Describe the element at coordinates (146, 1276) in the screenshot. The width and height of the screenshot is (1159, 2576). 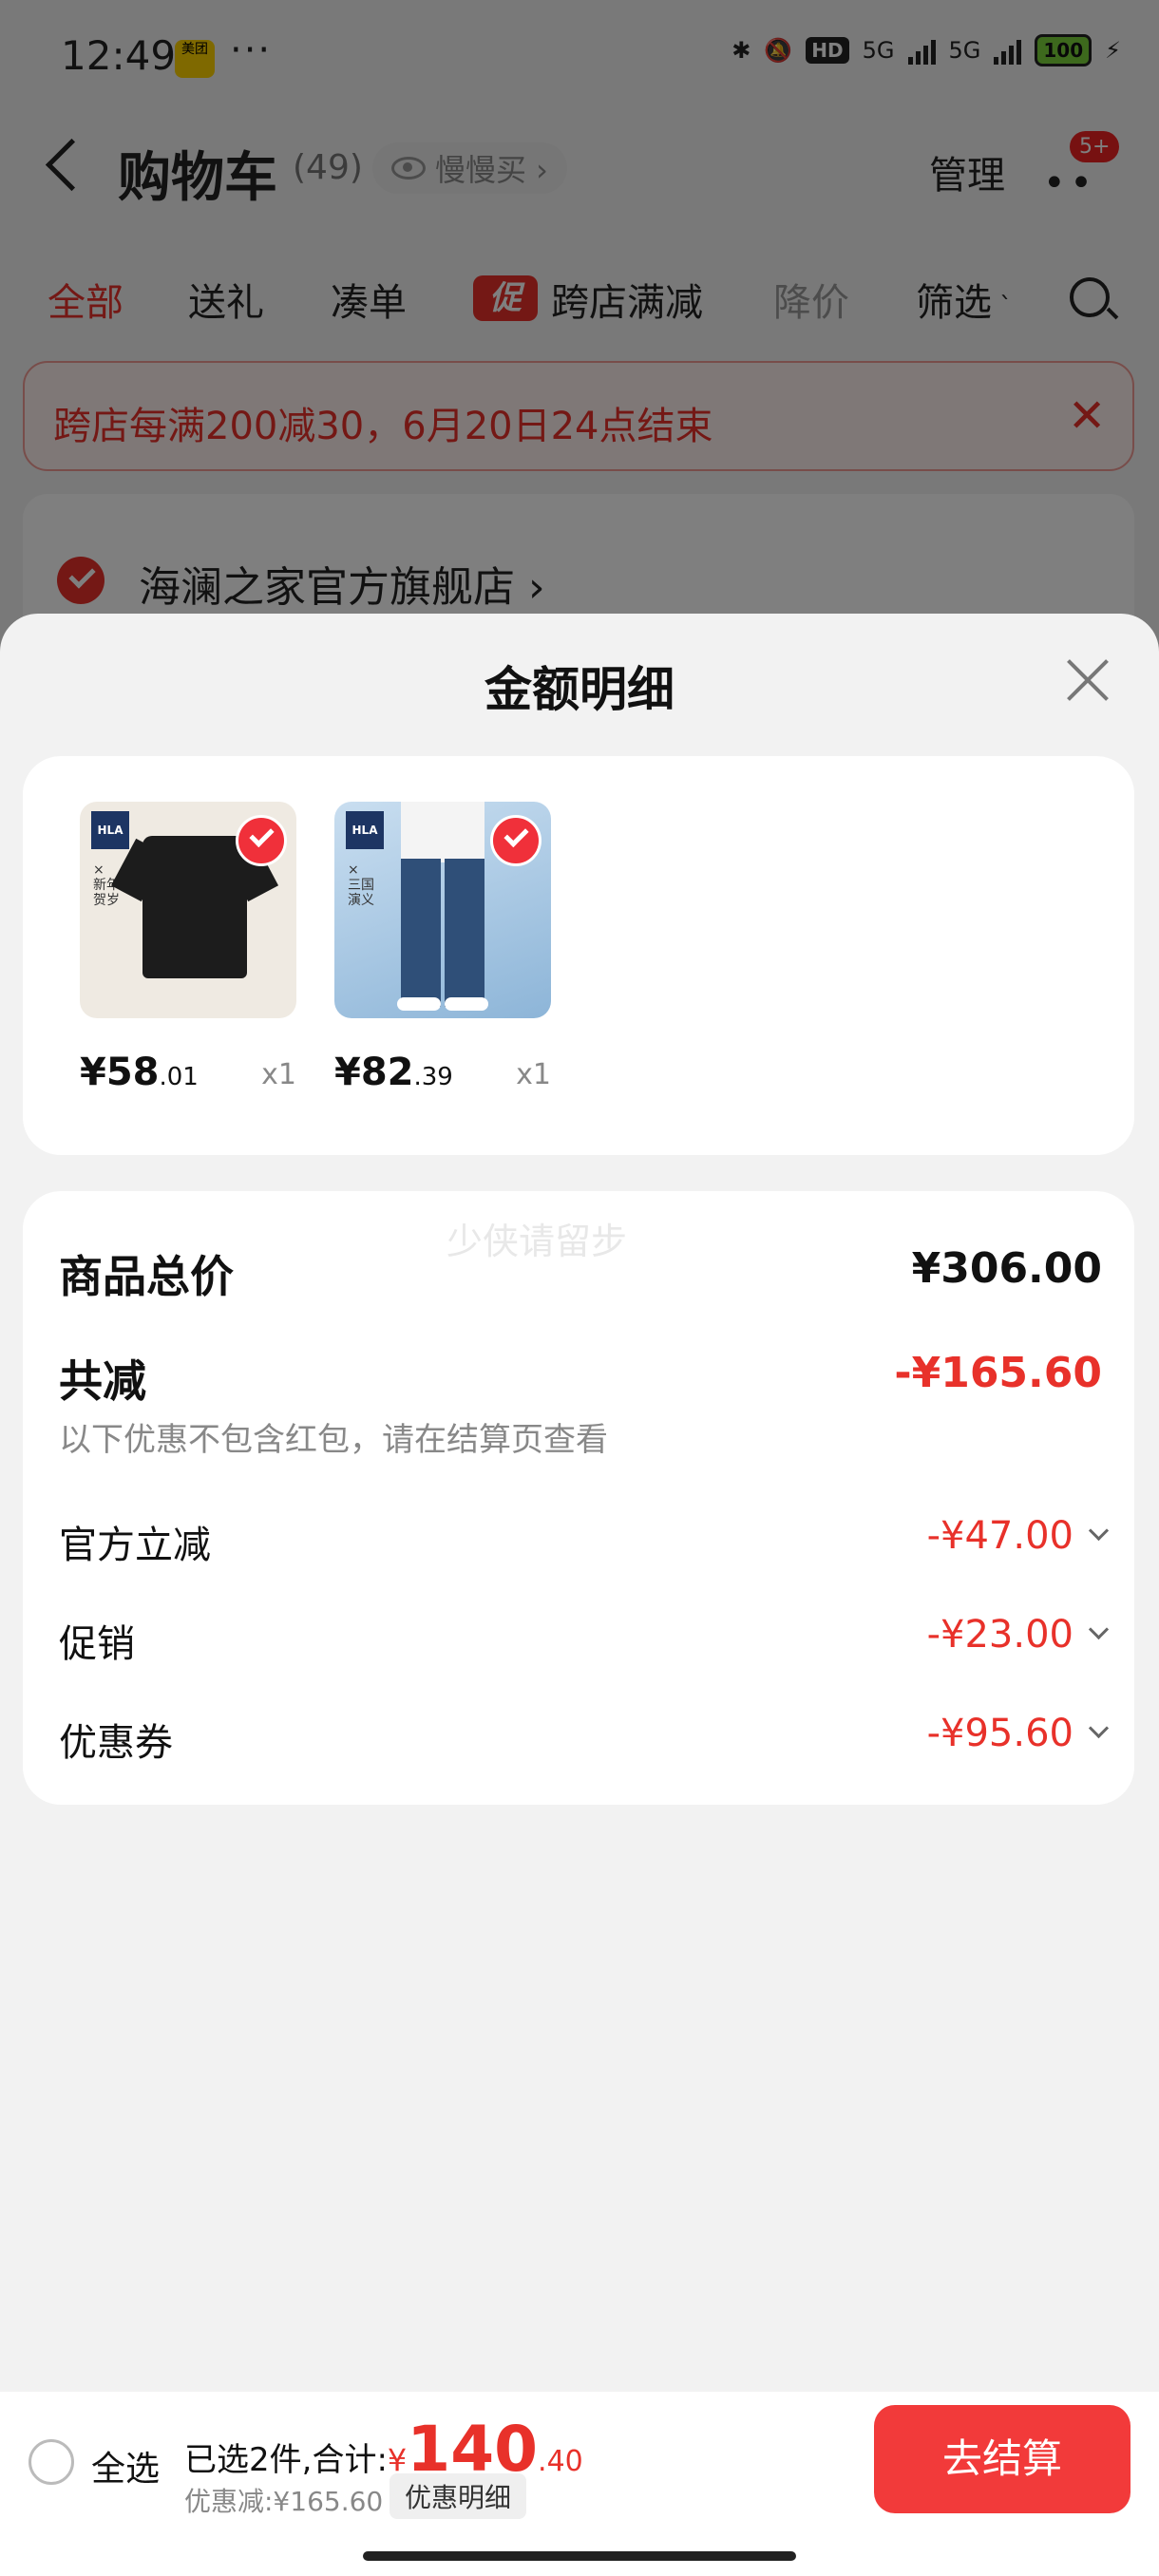
I see `total-price-label: 商品总价` at that location.